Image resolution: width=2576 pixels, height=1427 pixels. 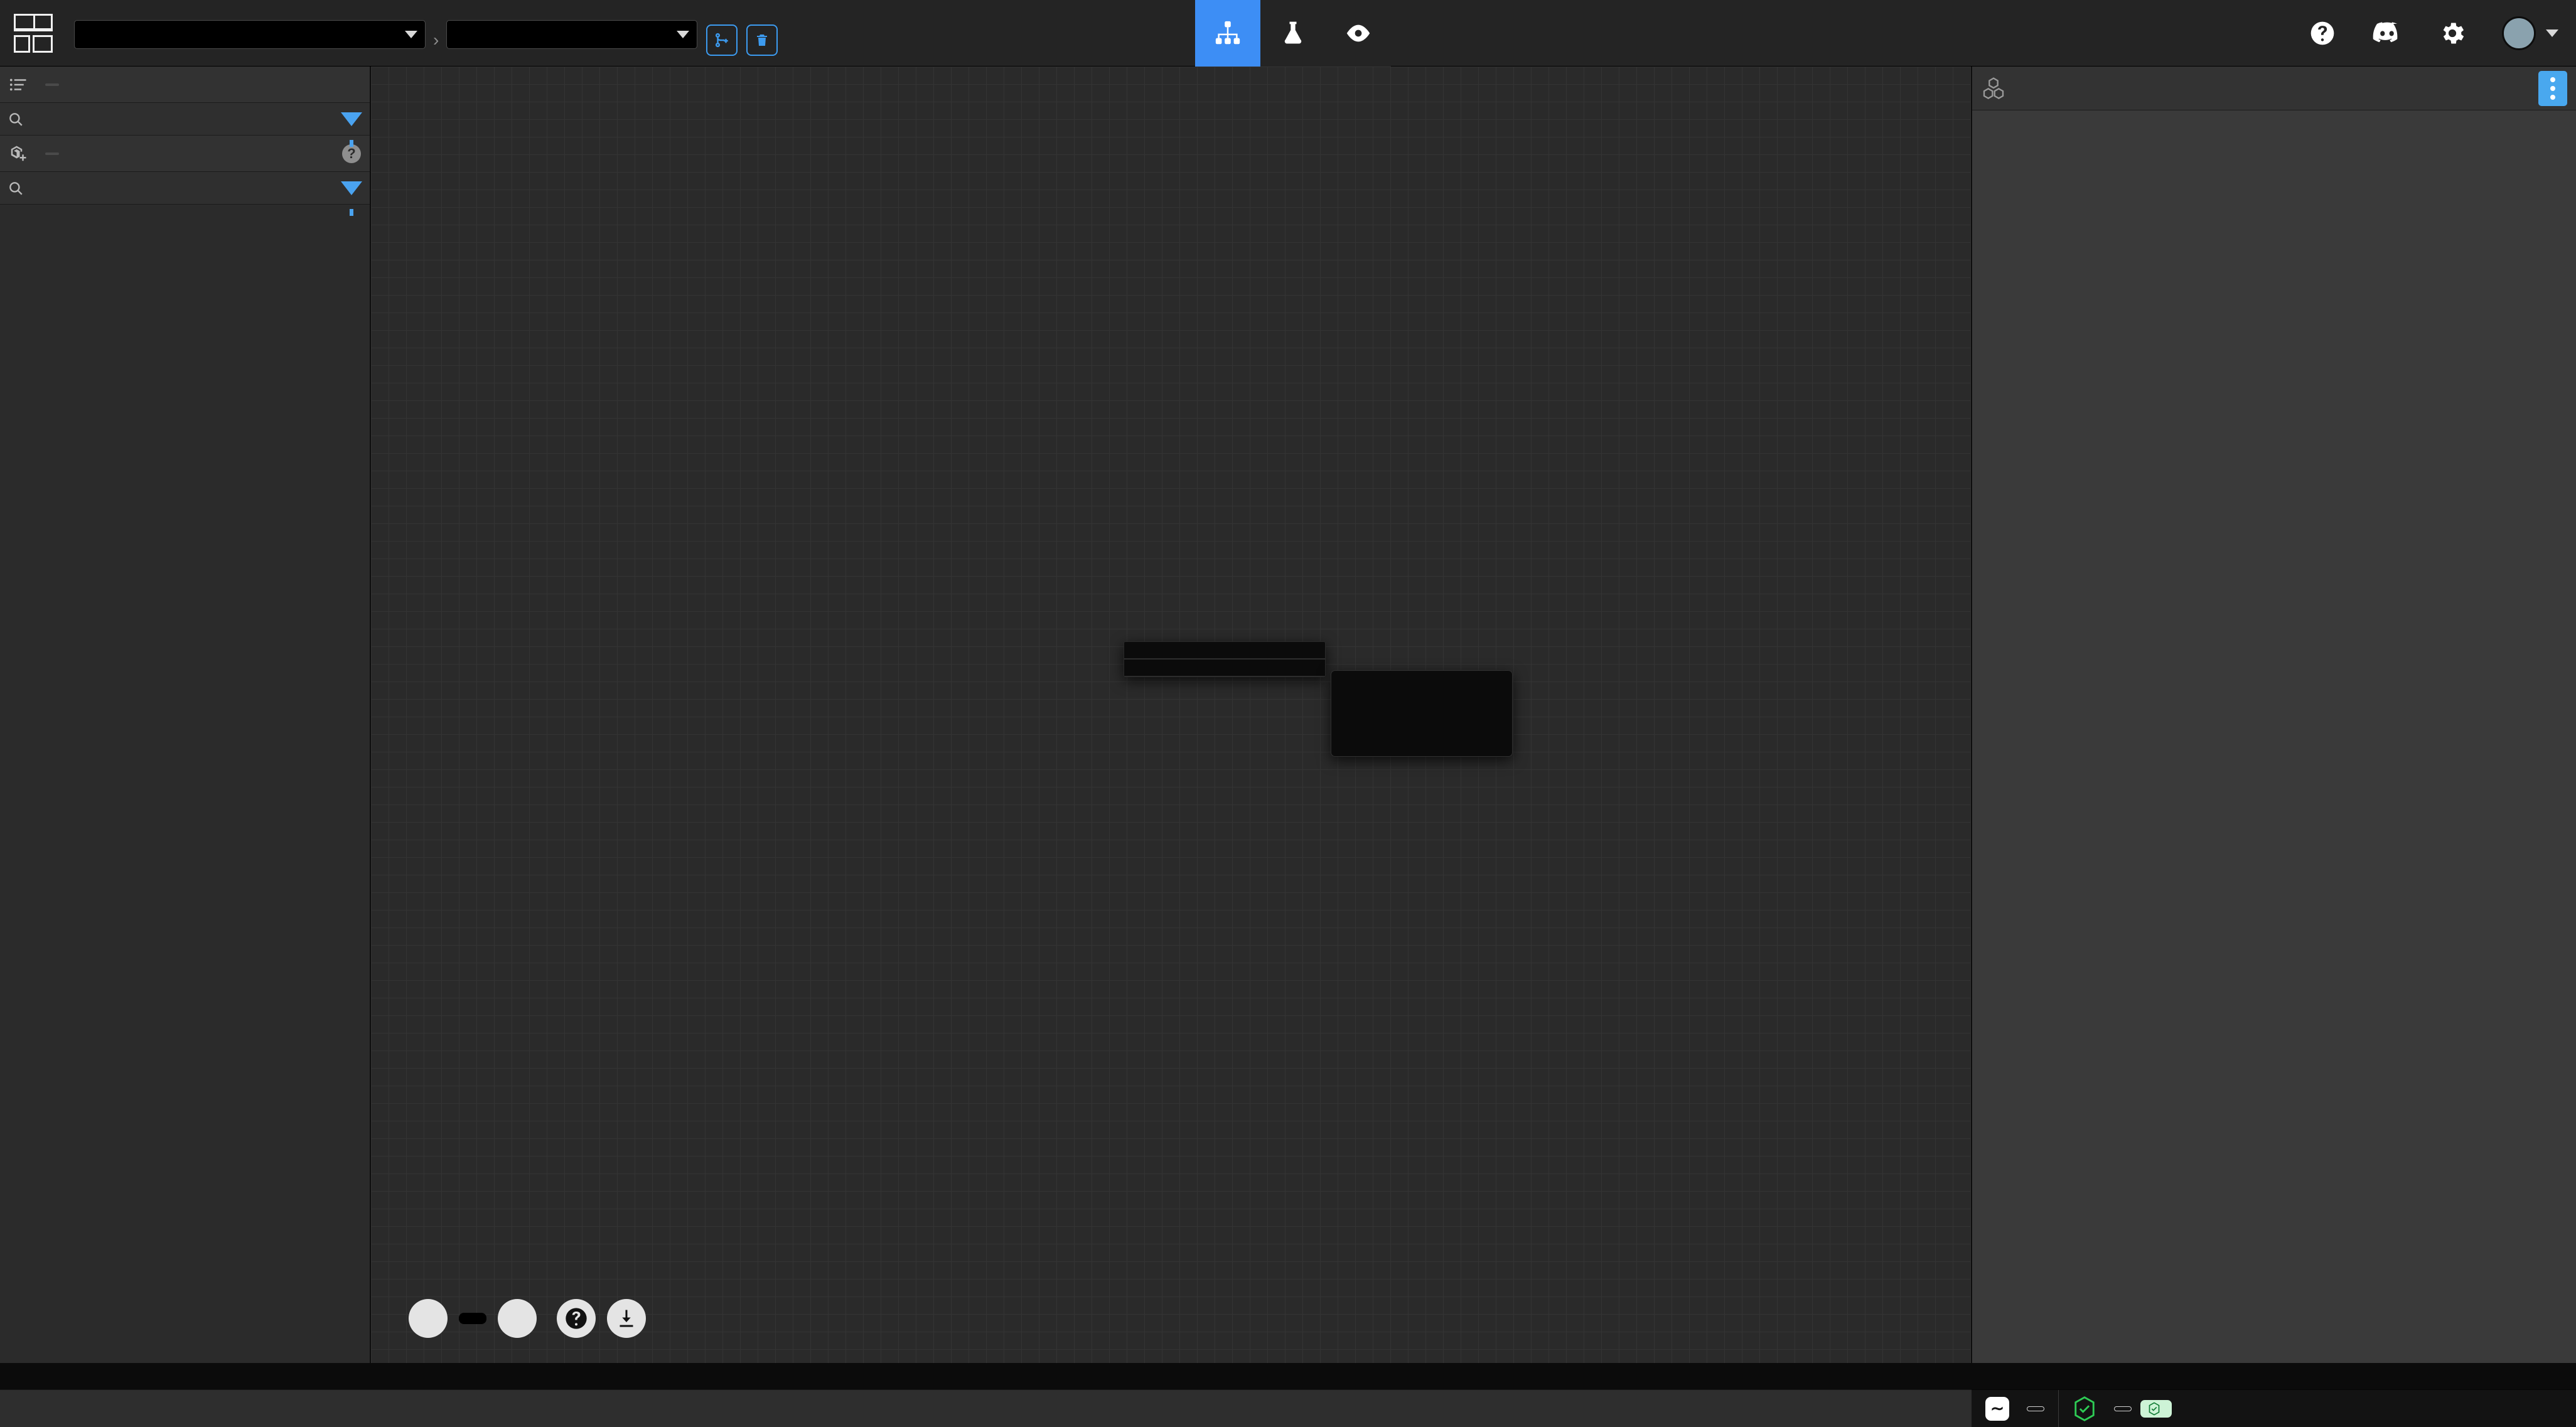 What do you see at coordinates (1224, 668) in the screenshot?
I see `context-menu-section-components` at bounding box center [1224, 668].